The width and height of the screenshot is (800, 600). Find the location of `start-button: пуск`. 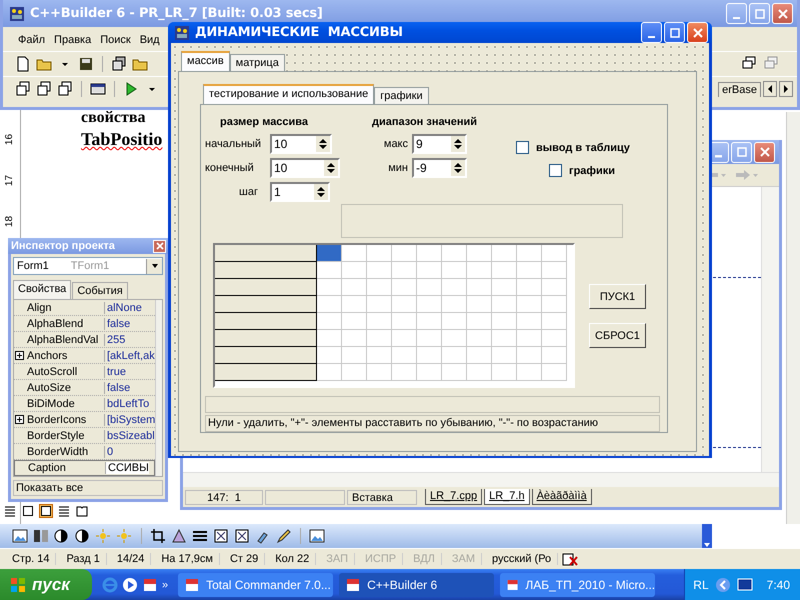

start-button: пуск is located at coordinates (46, 584).